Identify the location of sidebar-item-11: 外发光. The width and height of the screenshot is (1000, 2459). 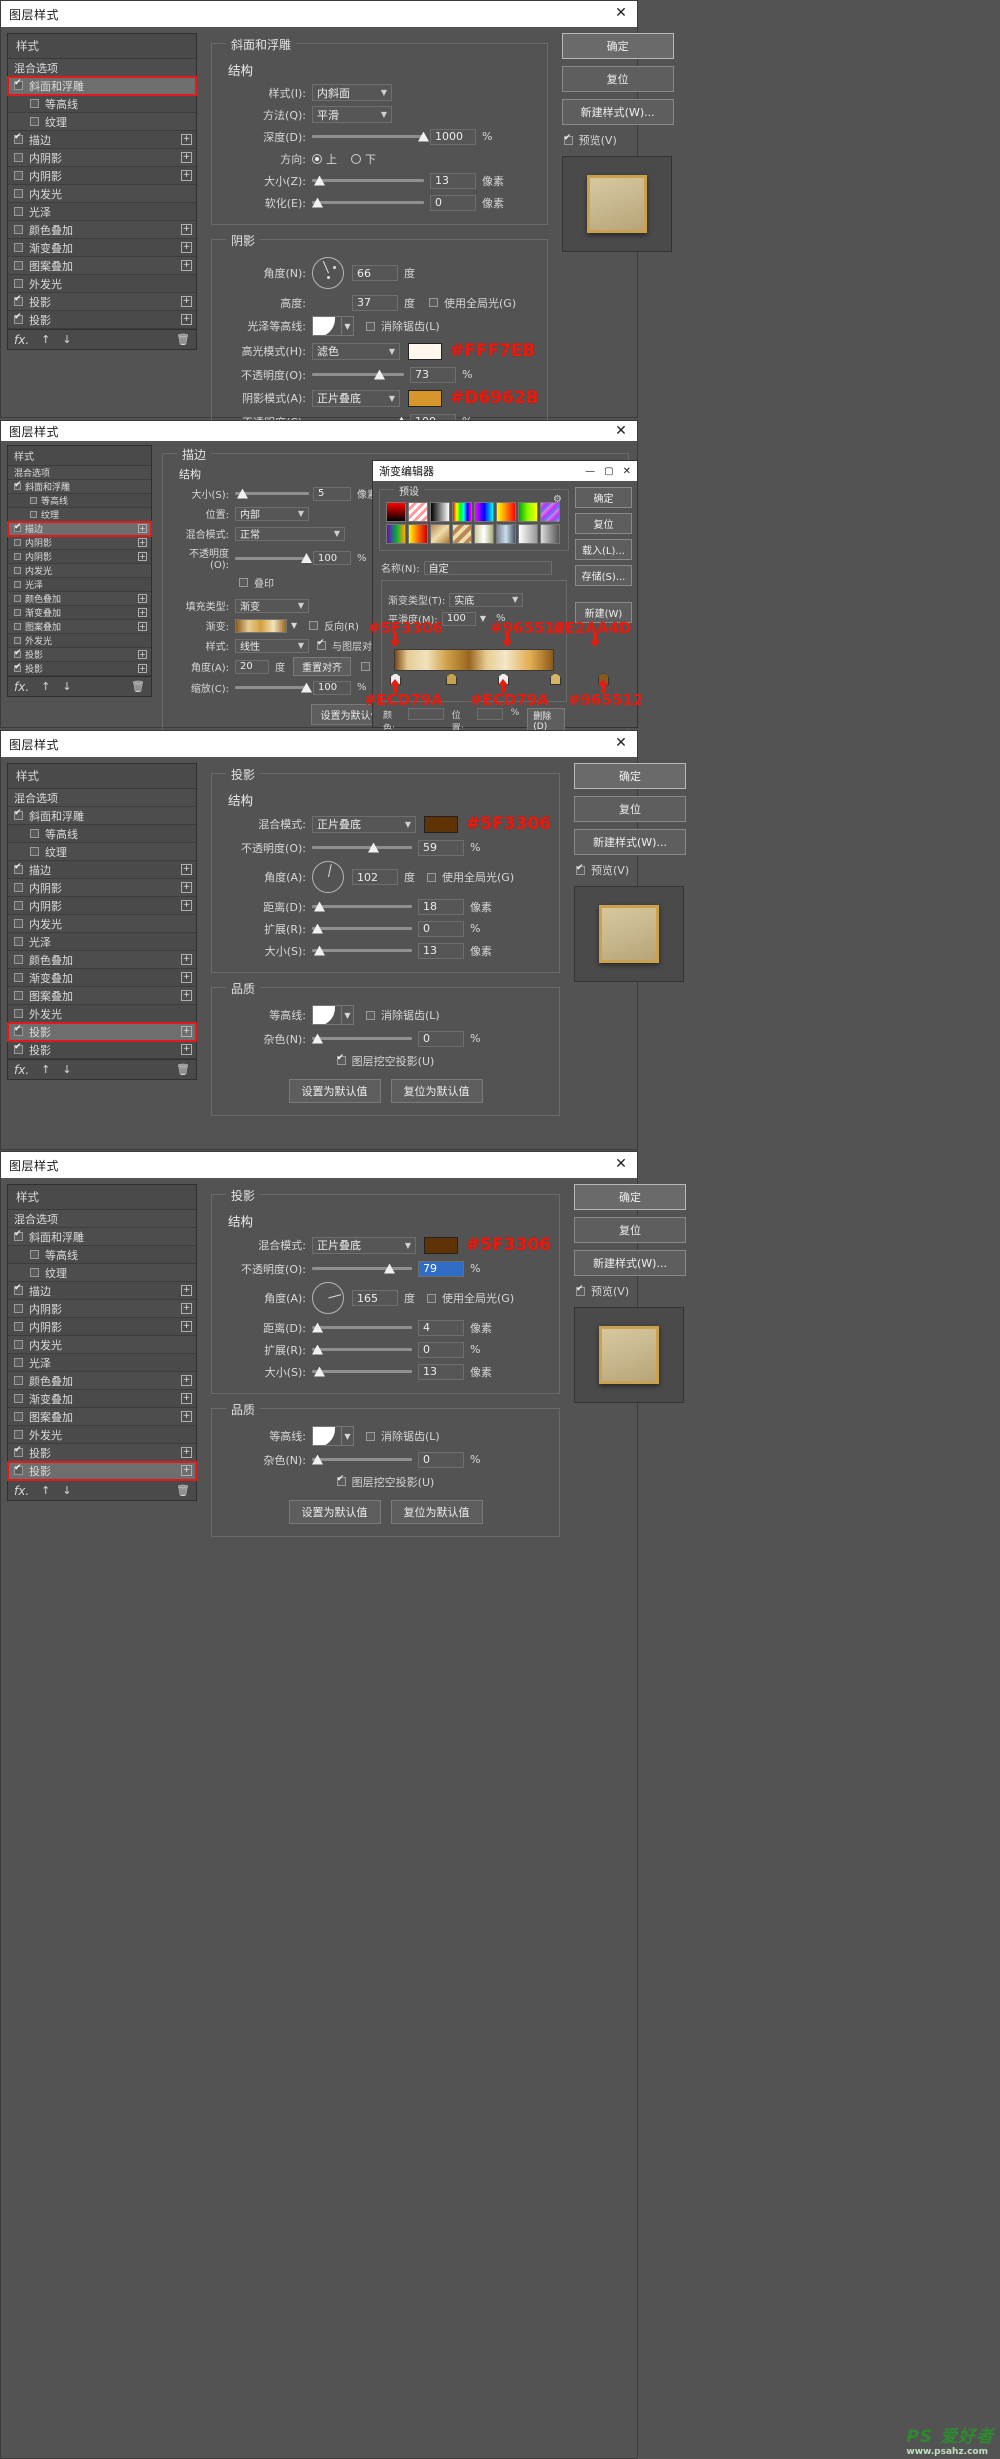
(102, 1435).